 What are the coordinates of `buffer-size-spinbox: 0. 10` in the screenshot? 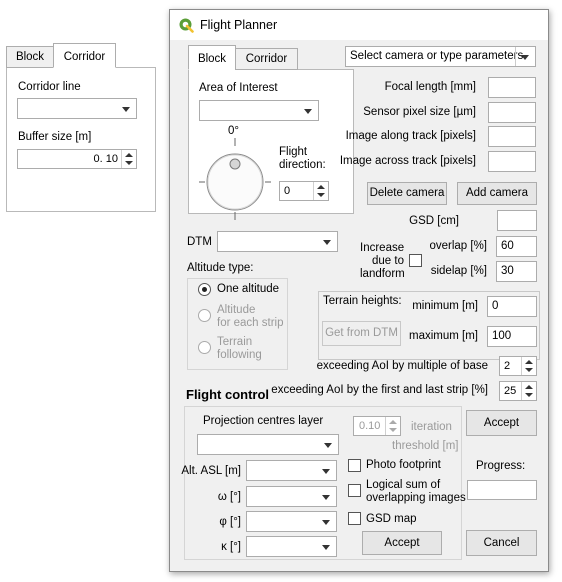 It's located at (77, 159).